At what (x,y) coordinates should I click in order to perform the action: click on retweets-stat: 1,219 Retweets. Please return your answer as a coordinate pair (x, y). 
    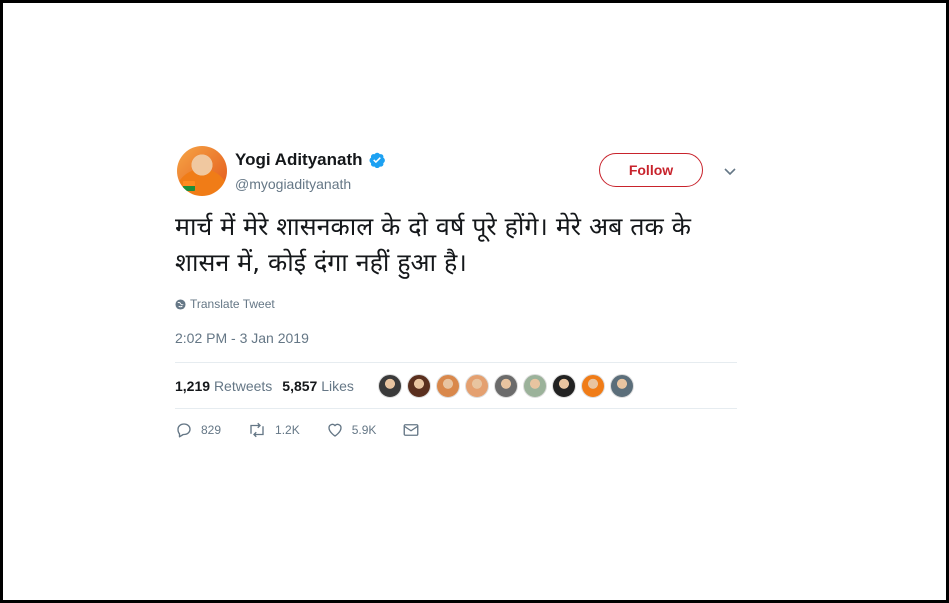
    Looking at the image, I should click on (223, 386).